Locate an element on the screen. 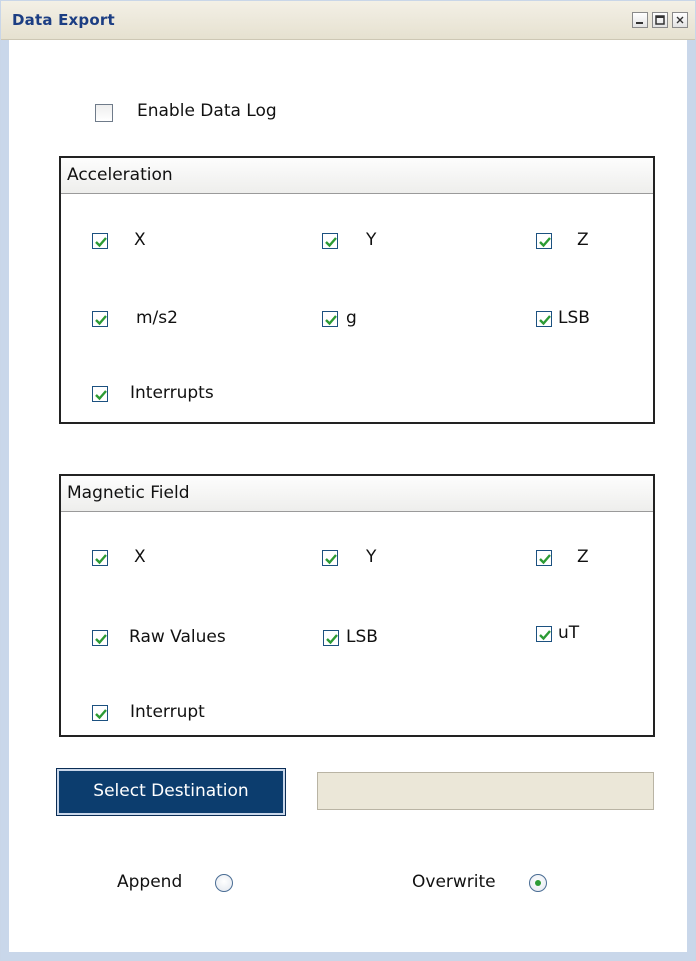  title-bar: Data Export is located at coordinates (348, 20).